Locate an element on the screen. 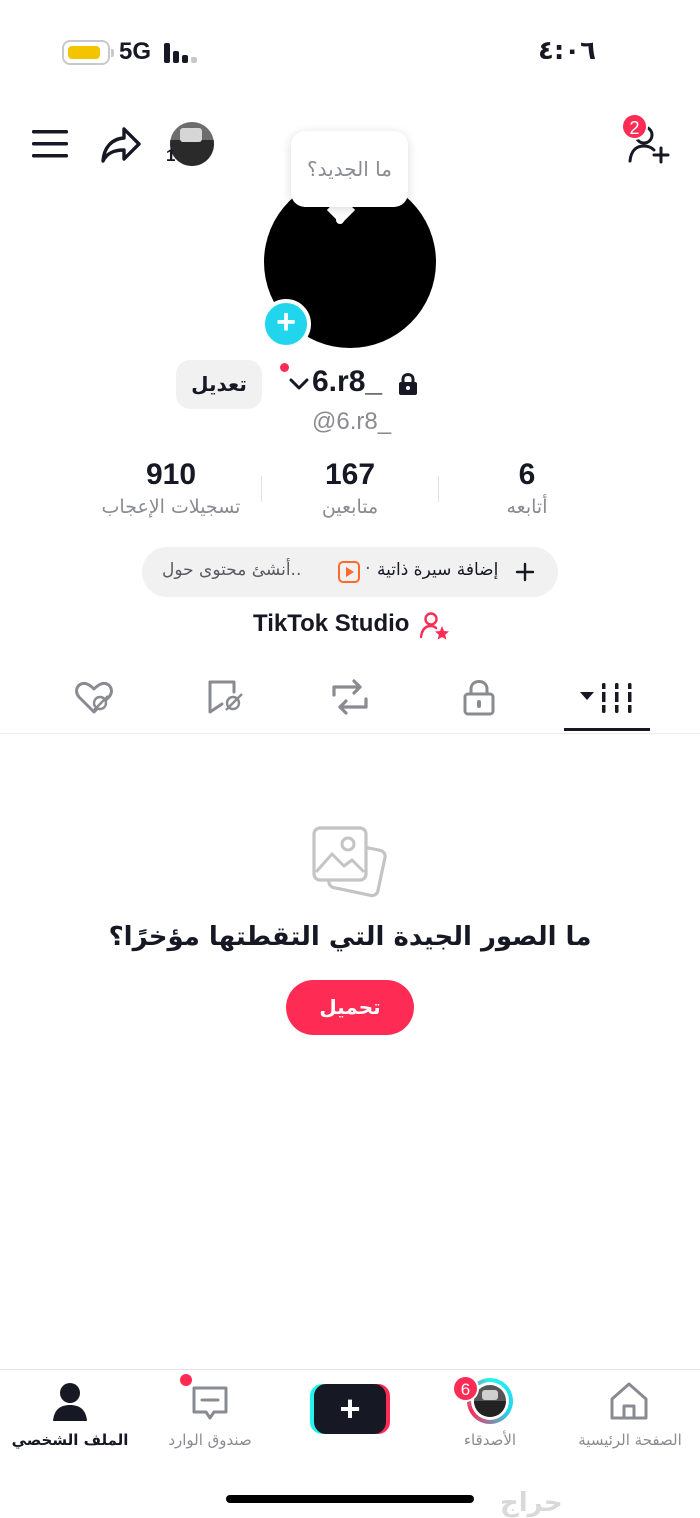  user-handle: @6.r8_ is located at coordinates (352, 421).